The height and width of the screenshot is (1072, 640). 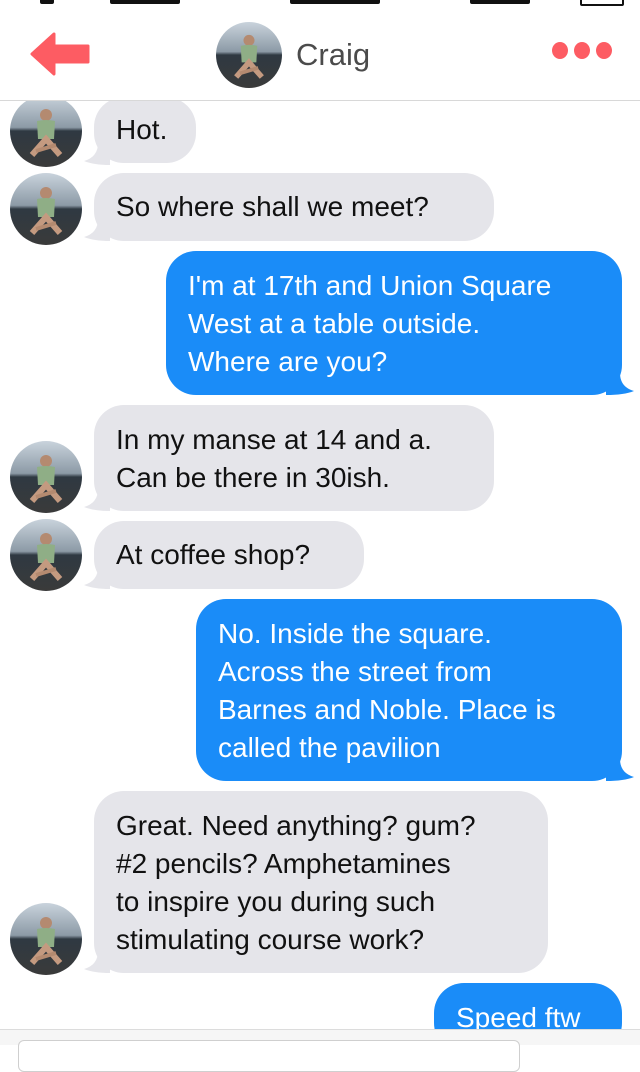 What do you see at coordinates (329, 747) in the screenshot?
I see `message-line: called the pavilion` at bounding box center [329, 747].